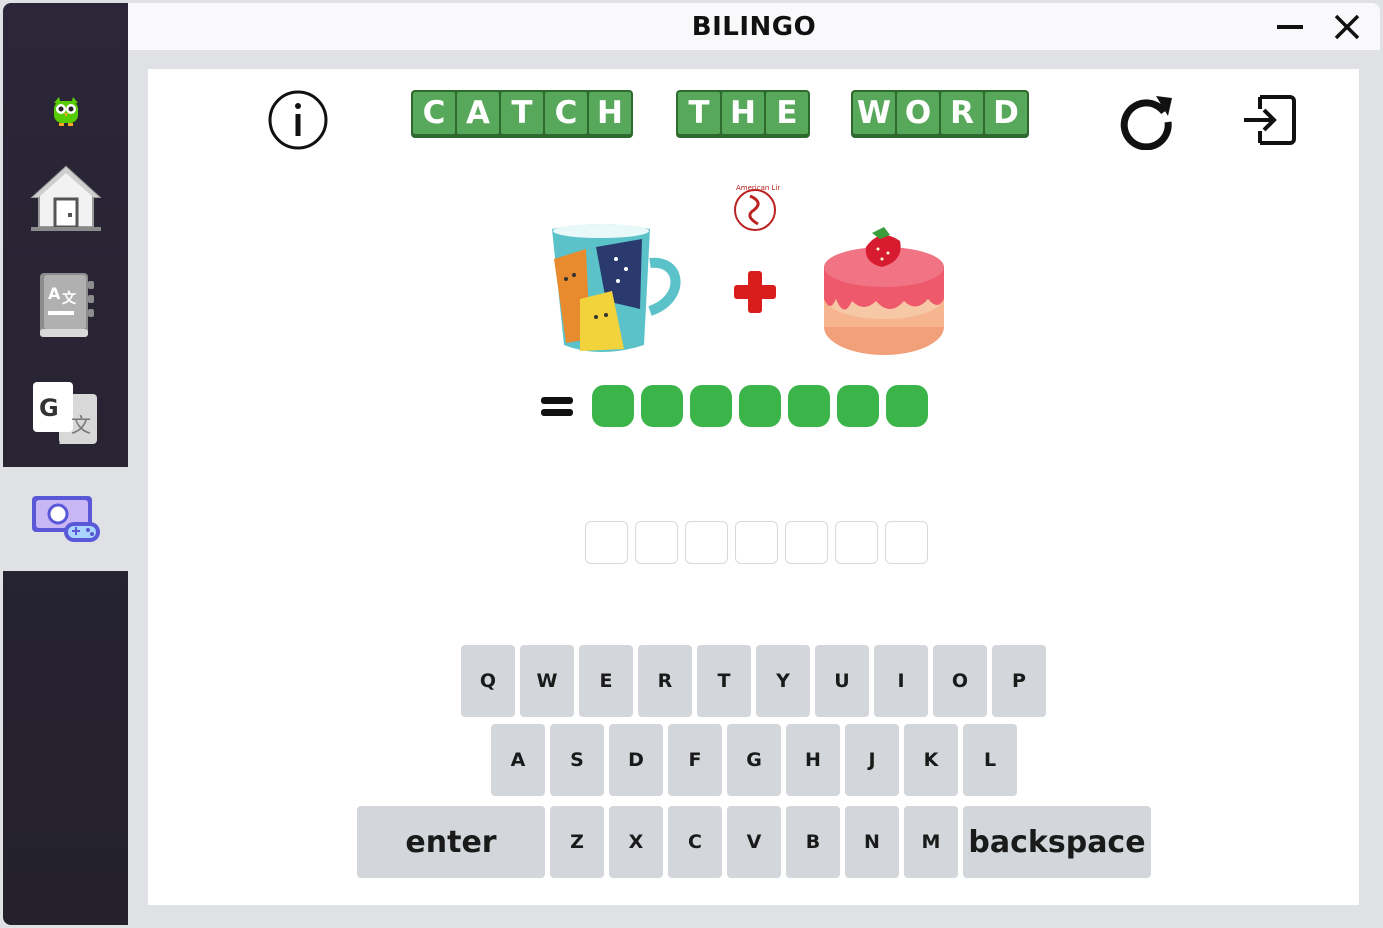 This screenshot has width=1383, height=928. Describe the element at coordinates (918, 113) in the screenshot. I see `title-tile: O` at that location.